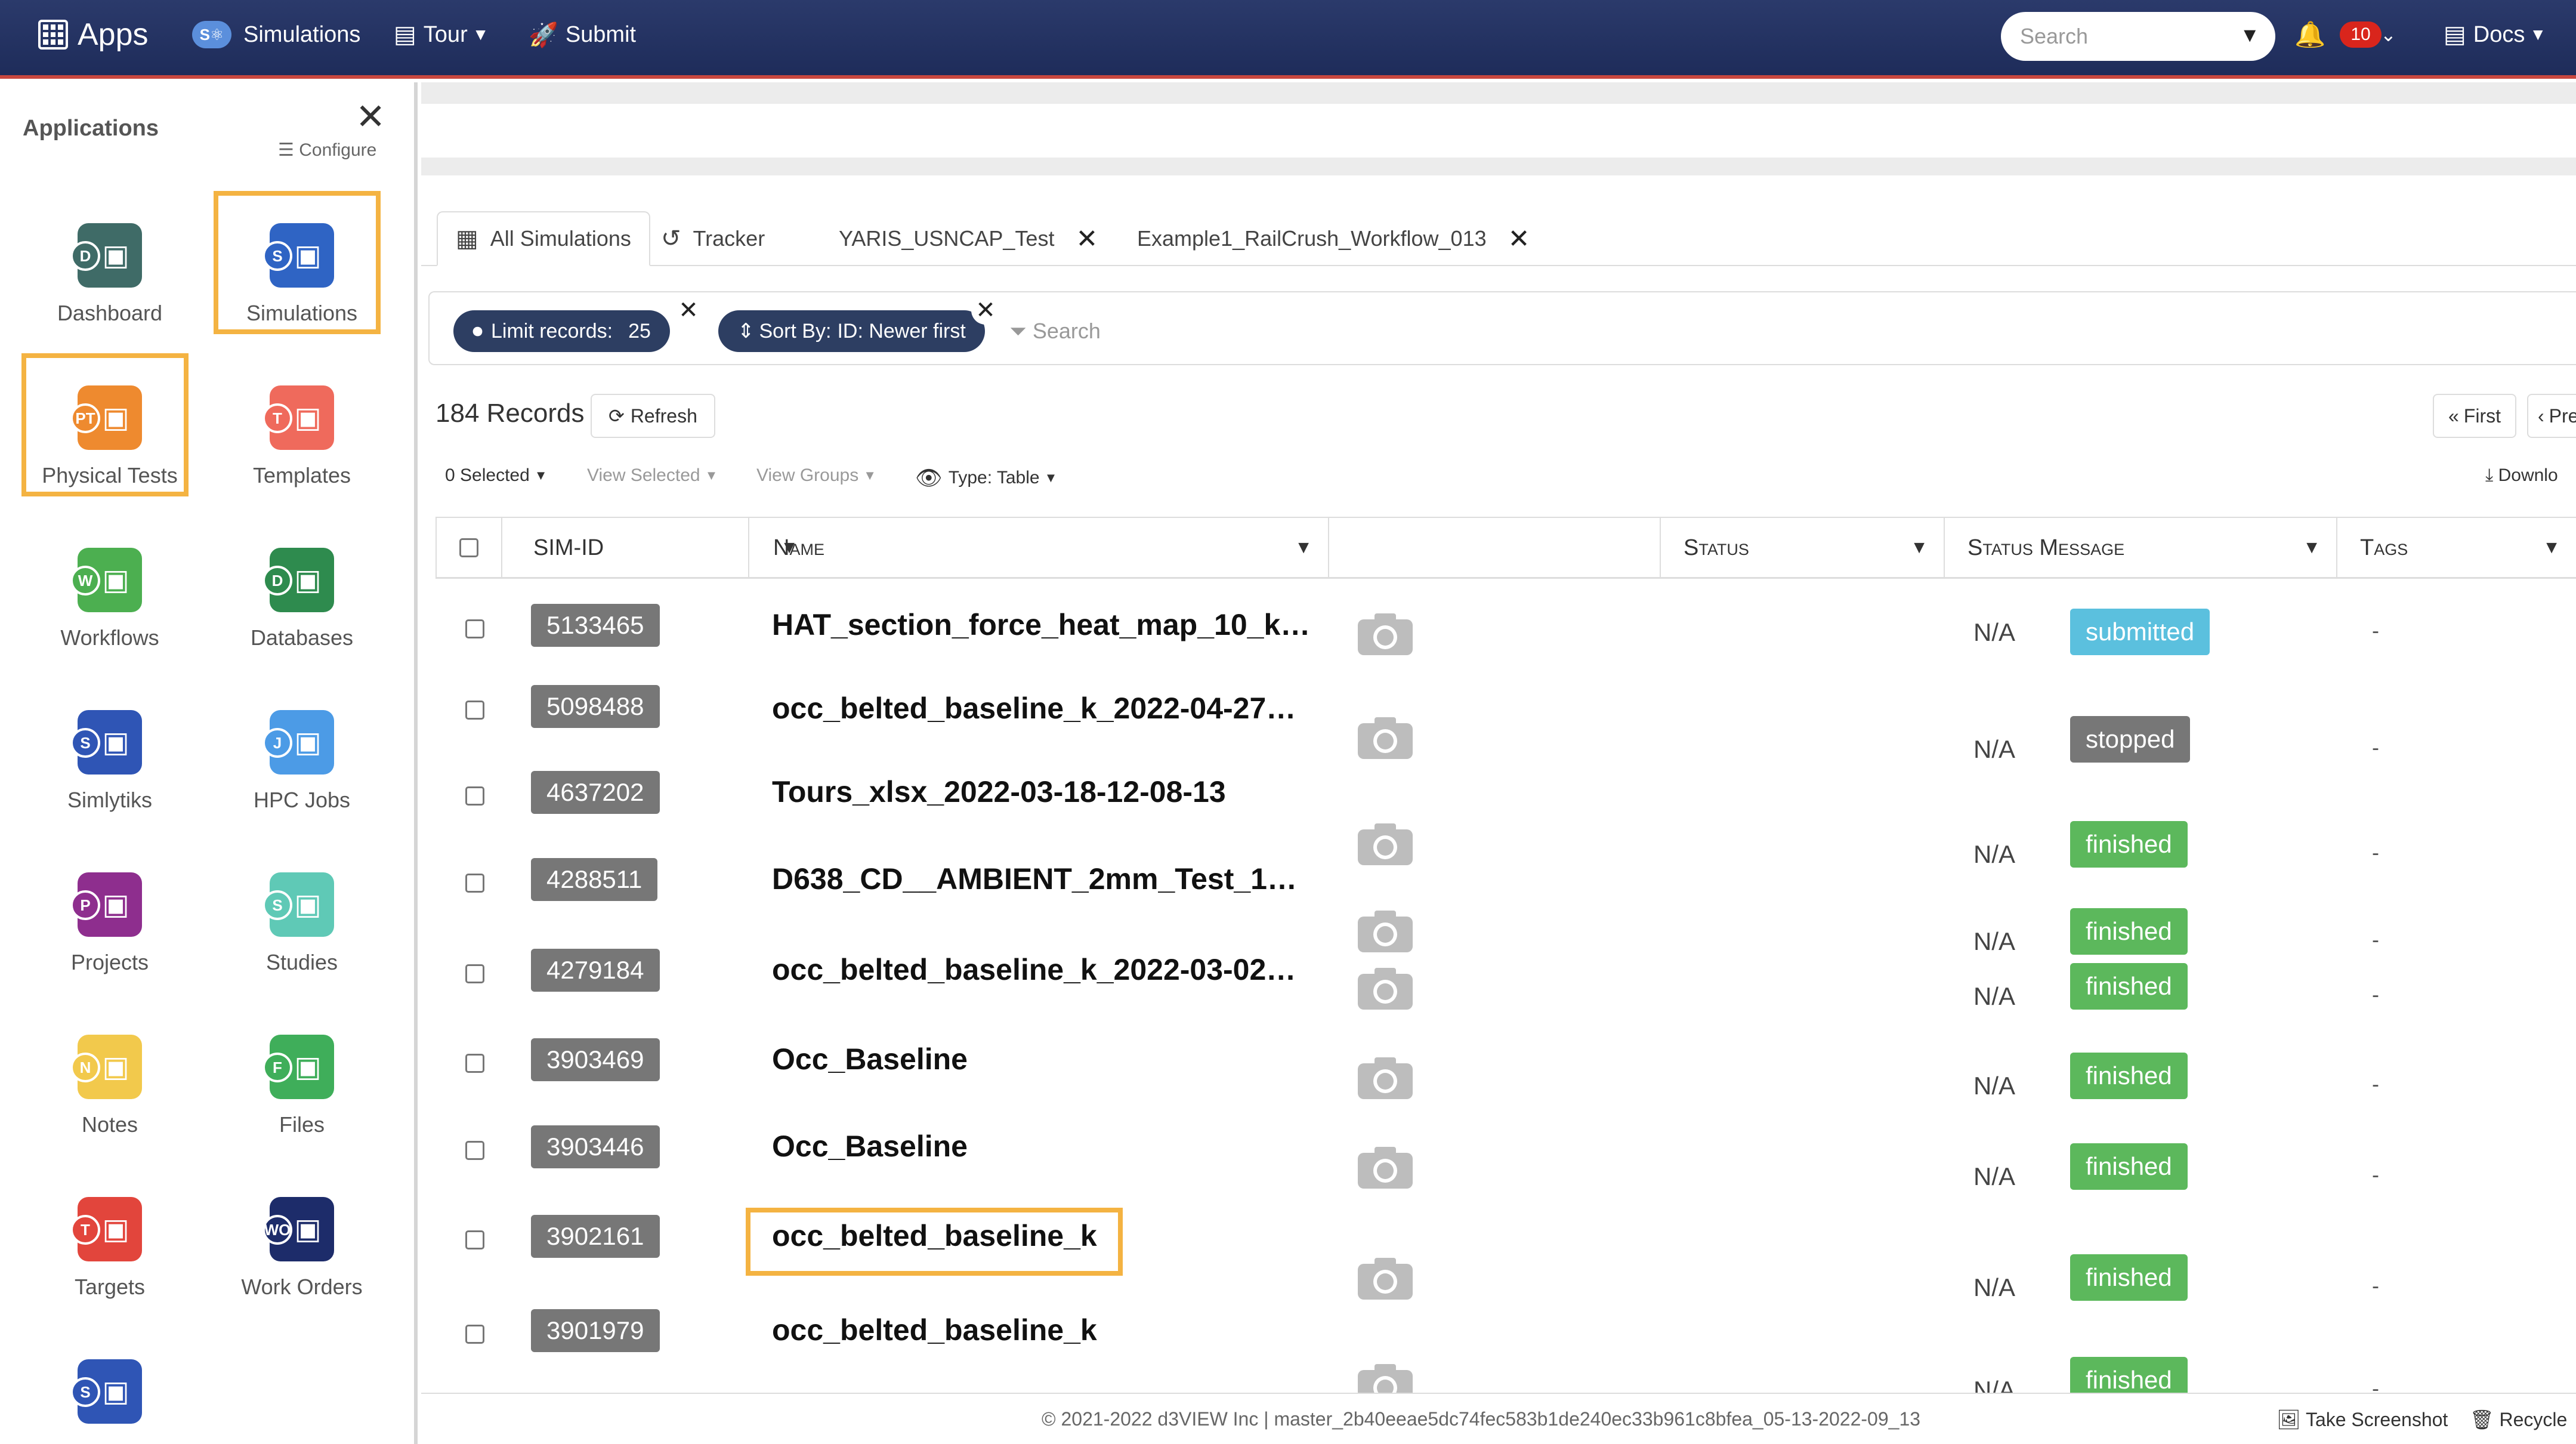 The height and width of the screenshot is (1444, 2576). Describe the element at coordinates (106, 742) in the screenshot. I see `analytics-icon: S ▣` at that location.